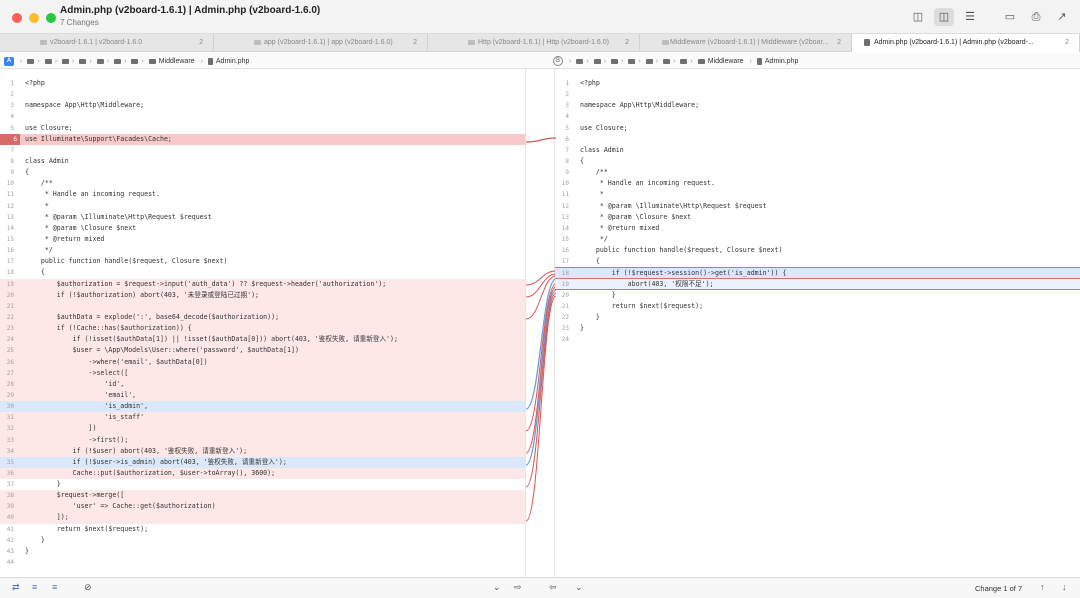  Describe the element at coordinates (262, 139) in the screenshot. I see `code-line: 6 use Illuminate\Support\Facades\Cache;` at that location.